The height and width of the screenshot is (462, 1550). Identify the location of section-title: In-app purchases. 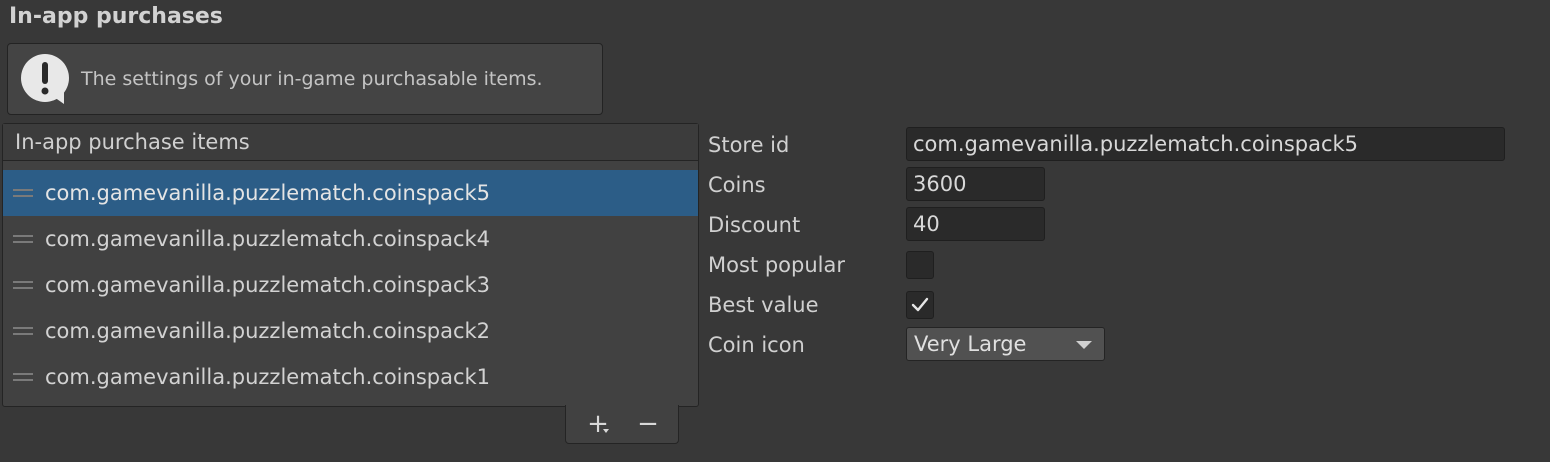
(116, 16).